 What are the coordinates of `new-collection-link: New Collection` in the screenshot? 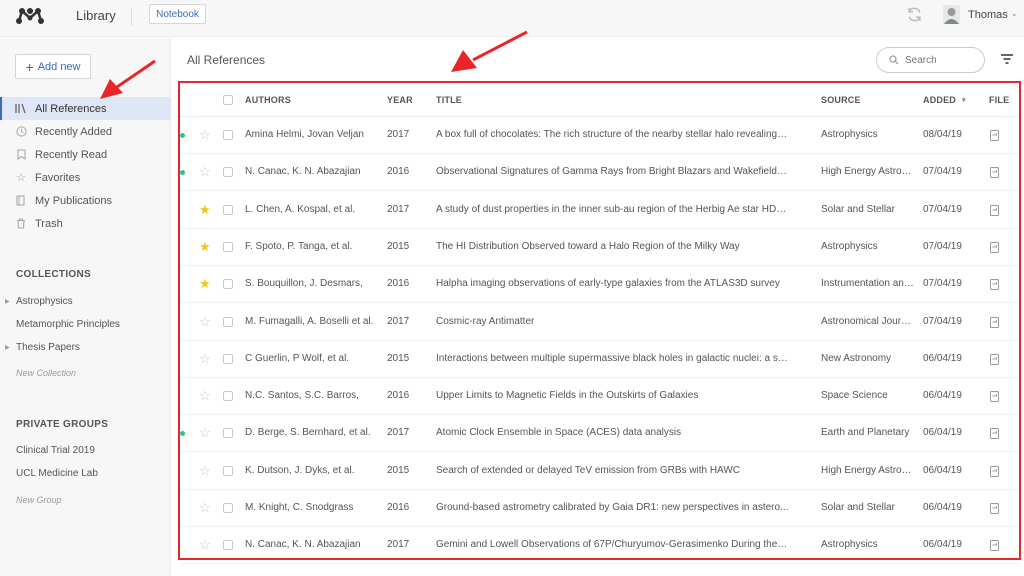 It's located at (46, 373).